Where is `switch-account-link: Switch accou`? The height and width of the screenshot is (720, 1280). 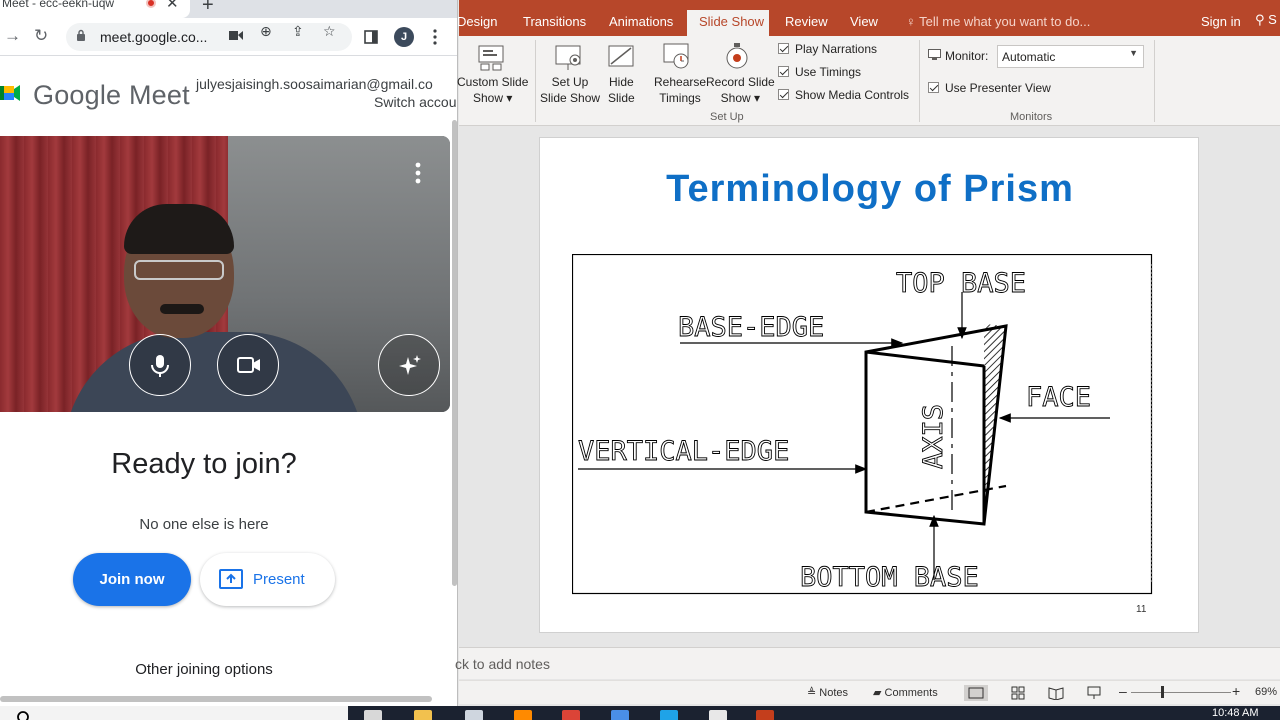 switch-account-link: Switch accou is located at coordinates (415, 102).